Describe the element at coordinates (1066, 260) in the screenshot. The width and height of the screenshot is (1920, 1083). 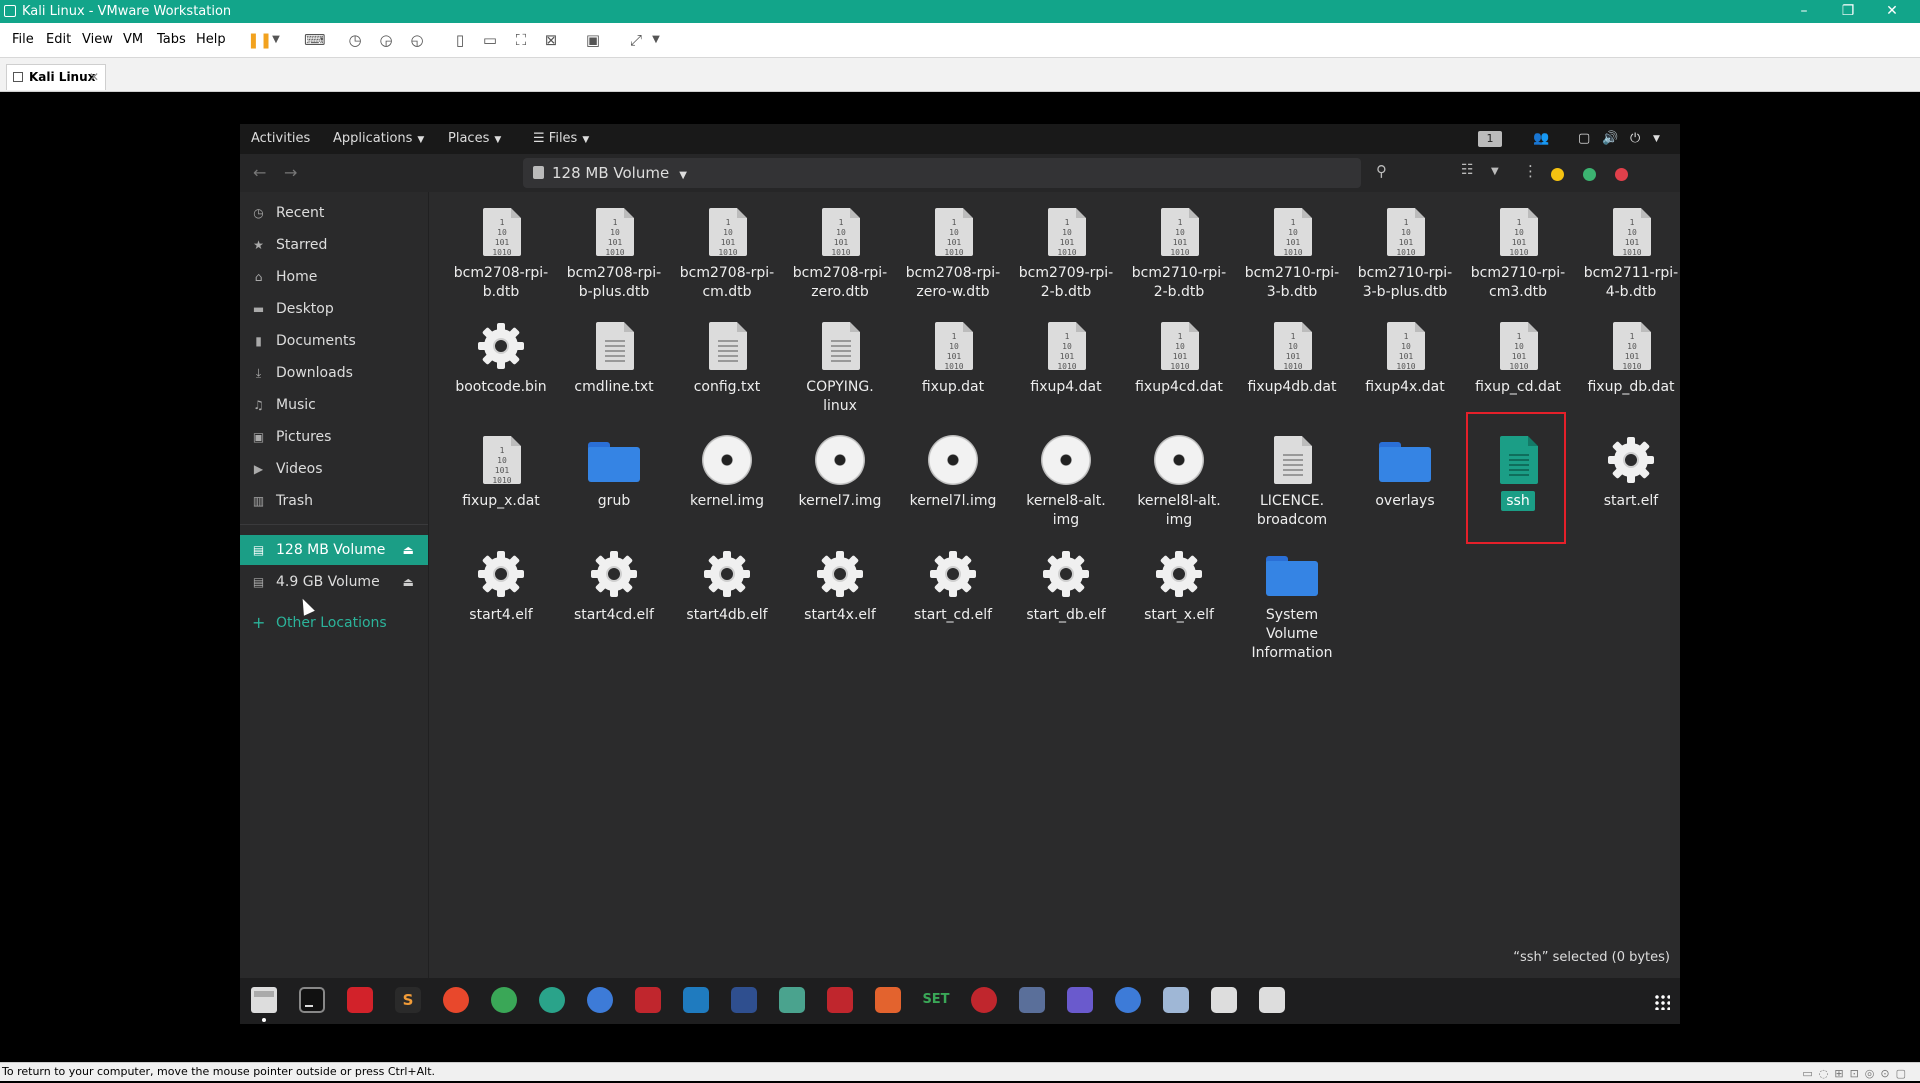
I see `file-item: 1 10 101 1010 bcm2709-rpi- 2-b.dtb` at that location.